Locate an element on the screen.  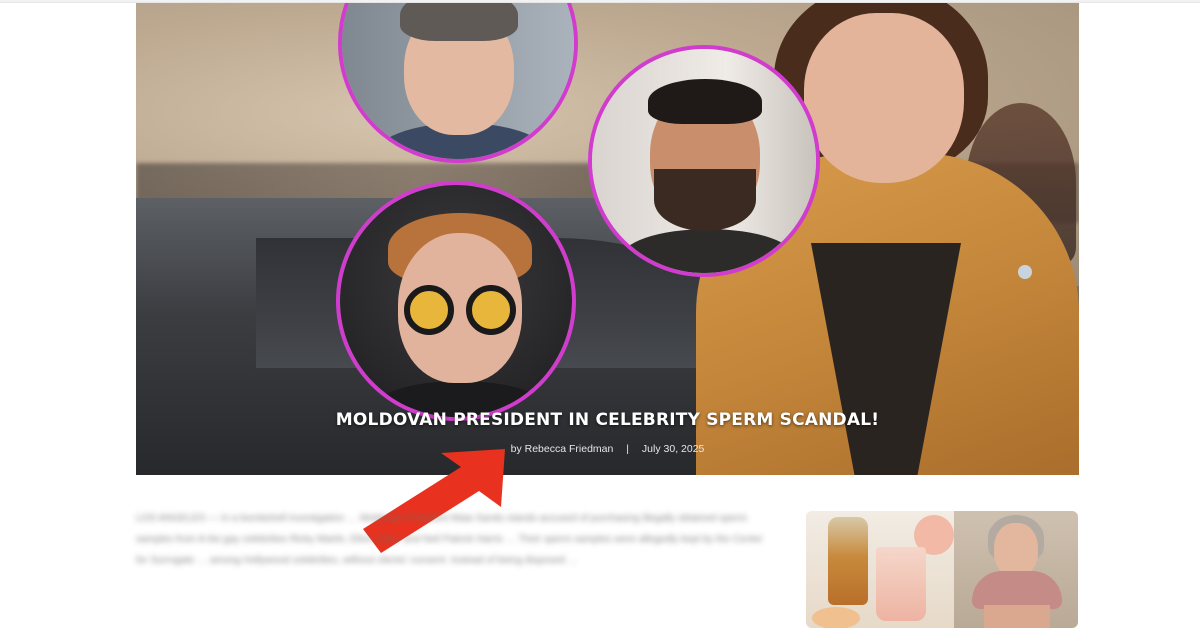
ad-drinks-panel is located at coordinates (880, 569).